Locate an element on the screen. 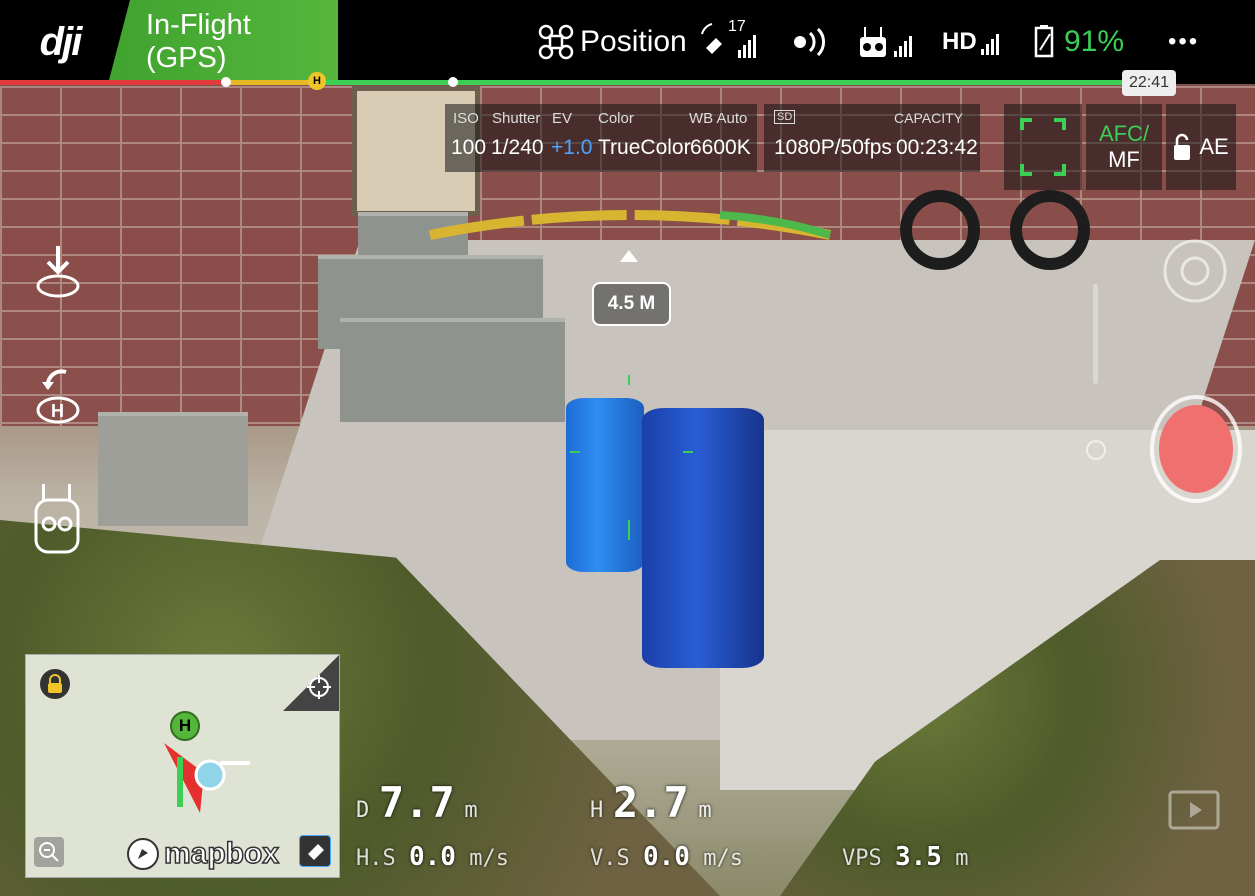 The width and height of the screenshot is (1255, 896). wb-label: WB Auto is located at coordinates (718, 118).